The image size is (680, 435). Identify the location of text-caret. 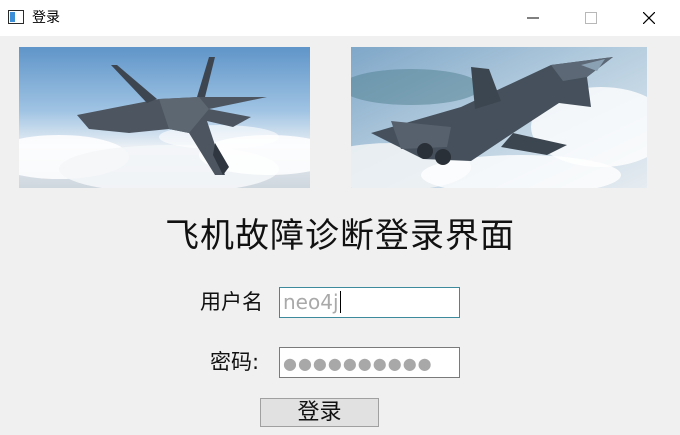
(340, 302).